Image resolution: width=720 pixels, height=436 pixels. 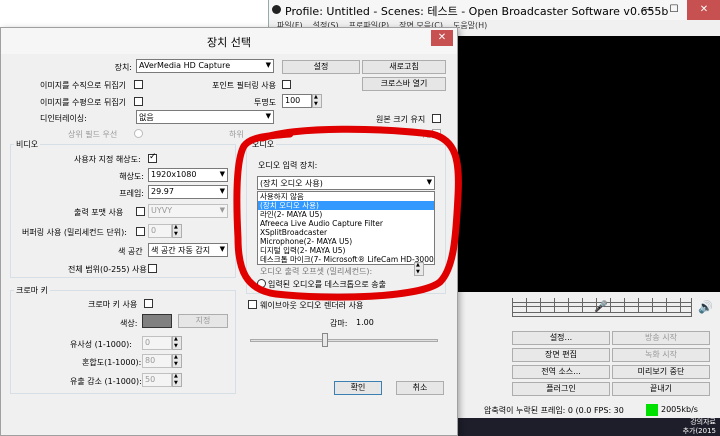 I want to click on keep-source-size-label: 원본 크기 유지, so click(x=401, y=119).